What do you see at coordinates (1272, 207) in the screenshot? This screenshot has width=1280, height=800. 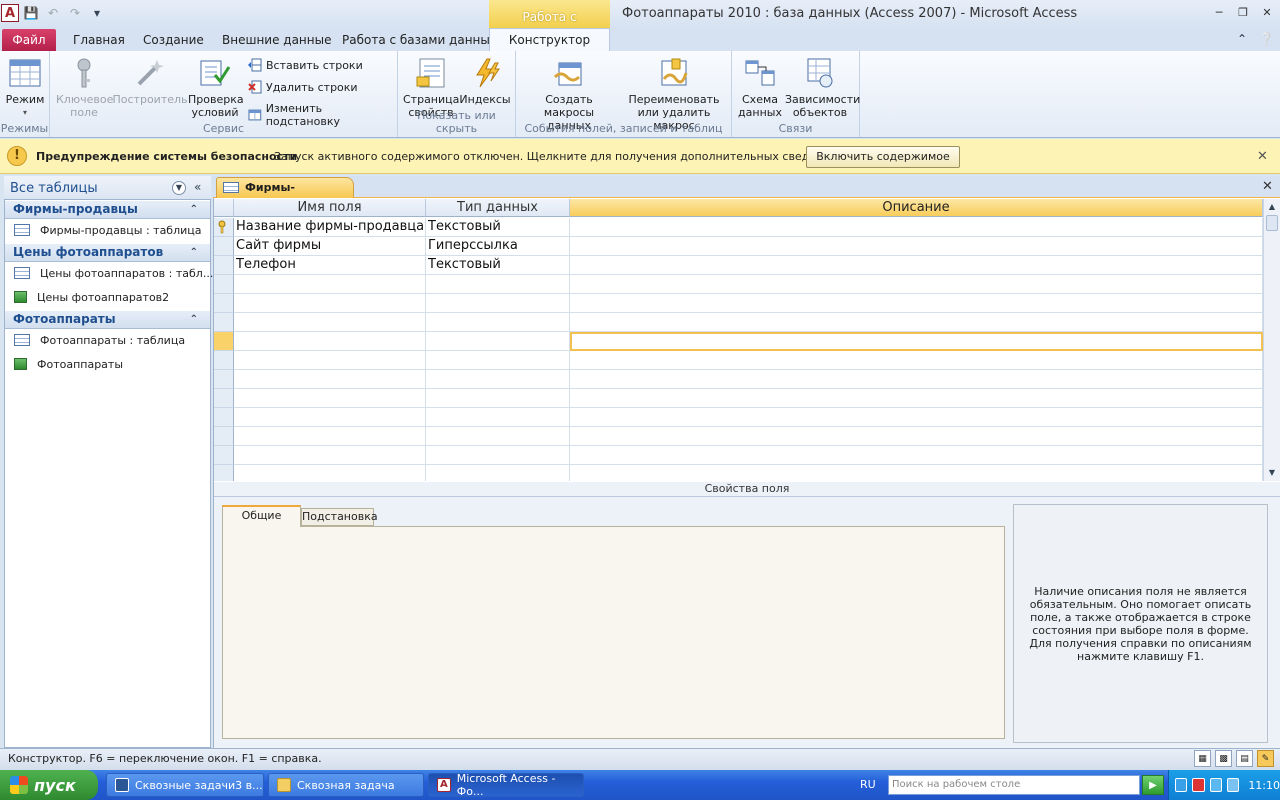 I see `scroll-up-icon: ▲` at bounding box center [1272, 207].